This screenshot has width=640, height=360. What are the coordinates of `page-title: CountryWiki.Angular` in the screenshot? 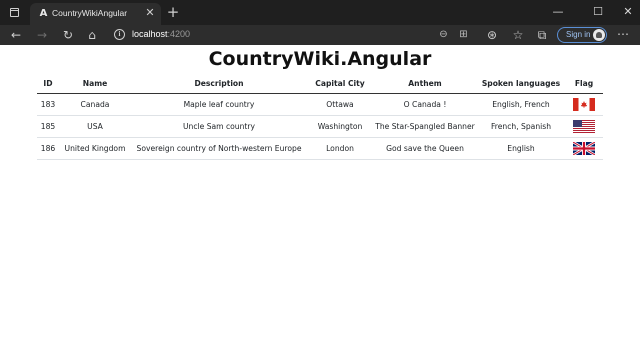 It's located at (320, 59).